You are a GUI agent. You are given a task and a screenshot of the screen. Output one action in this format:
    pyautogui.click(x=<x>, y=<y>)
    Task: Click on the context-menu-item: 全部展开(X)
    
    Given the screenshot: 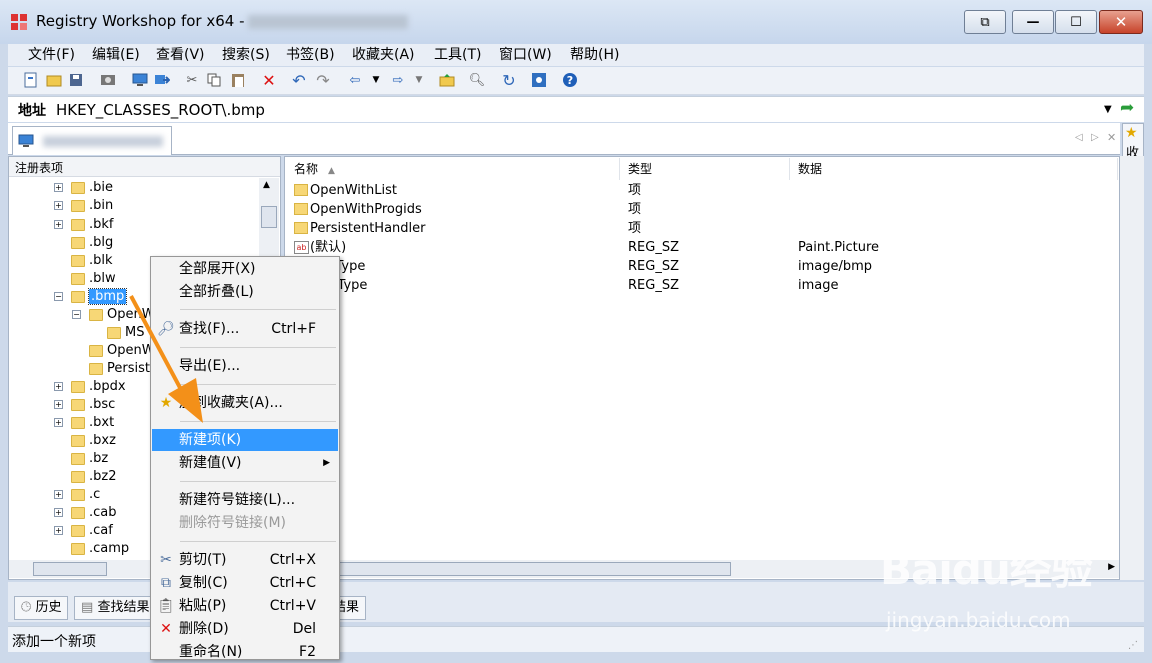 What is the action you would take?
    pyautogui.click(x=245, y=269)
    